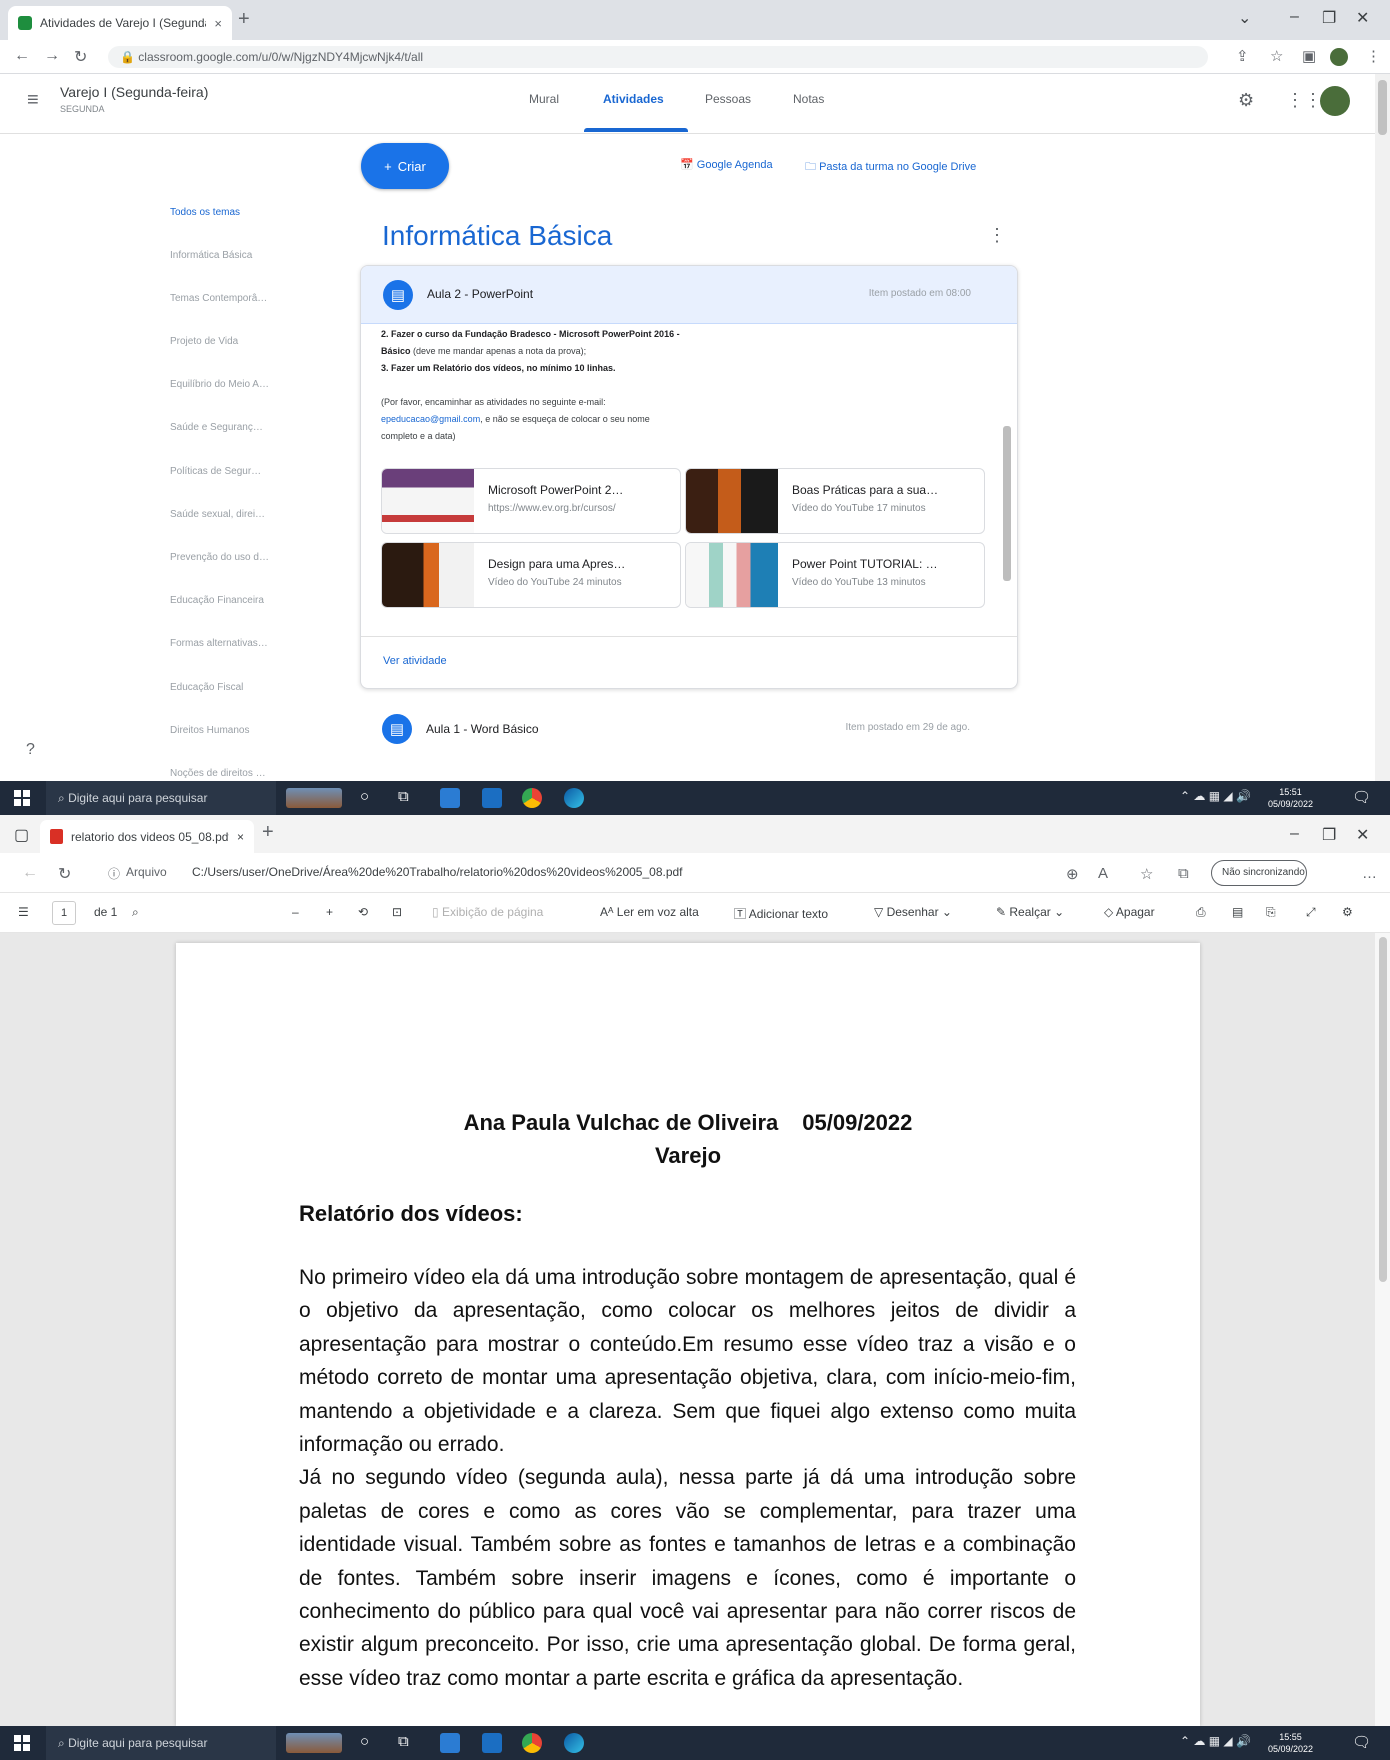  I want to click on taskbar-widget-icon, so click(314, 1743).